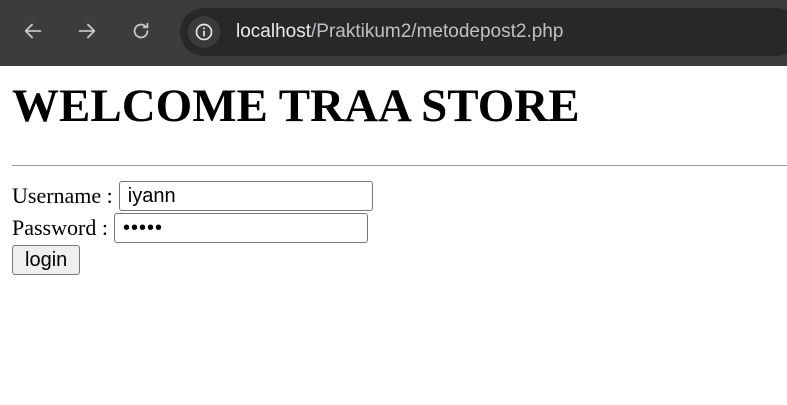  I want to click on site-info-button, so click(204, 32).